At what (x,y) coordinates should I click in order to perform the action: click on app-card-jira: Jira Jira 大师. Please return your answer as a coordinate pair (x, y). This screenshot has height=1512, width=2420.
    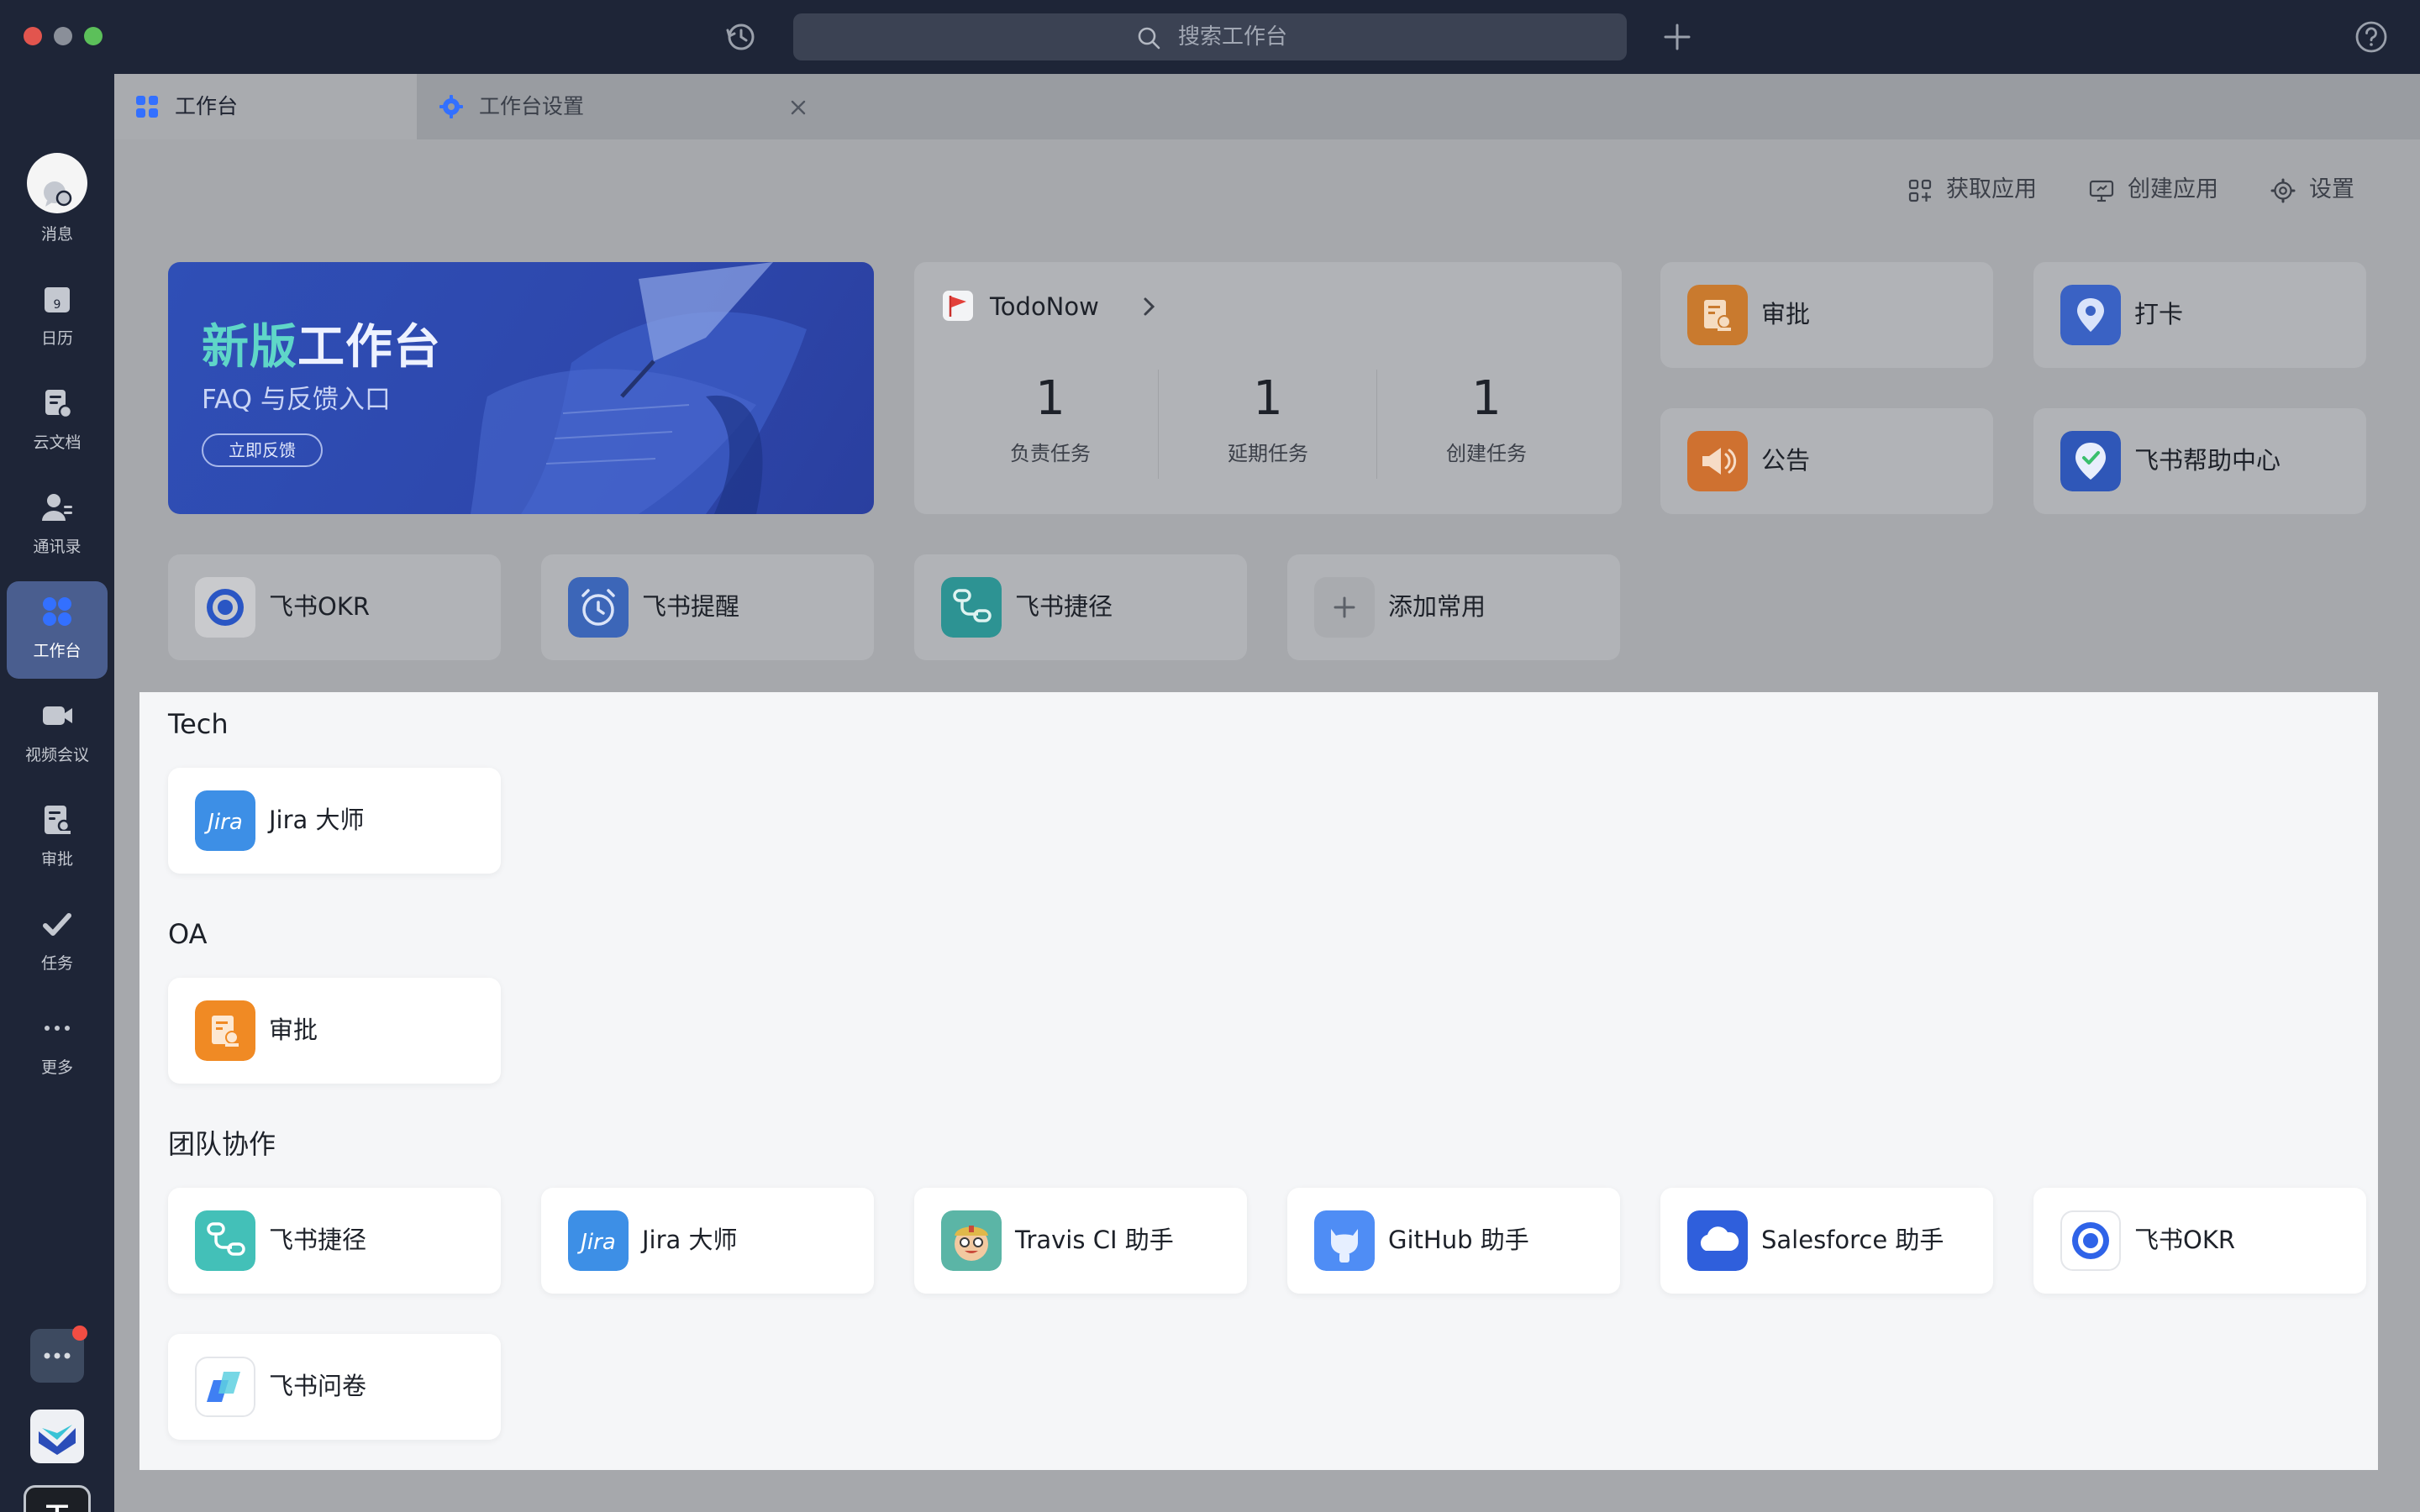
    Looking at the image, I should click on (334, 821).